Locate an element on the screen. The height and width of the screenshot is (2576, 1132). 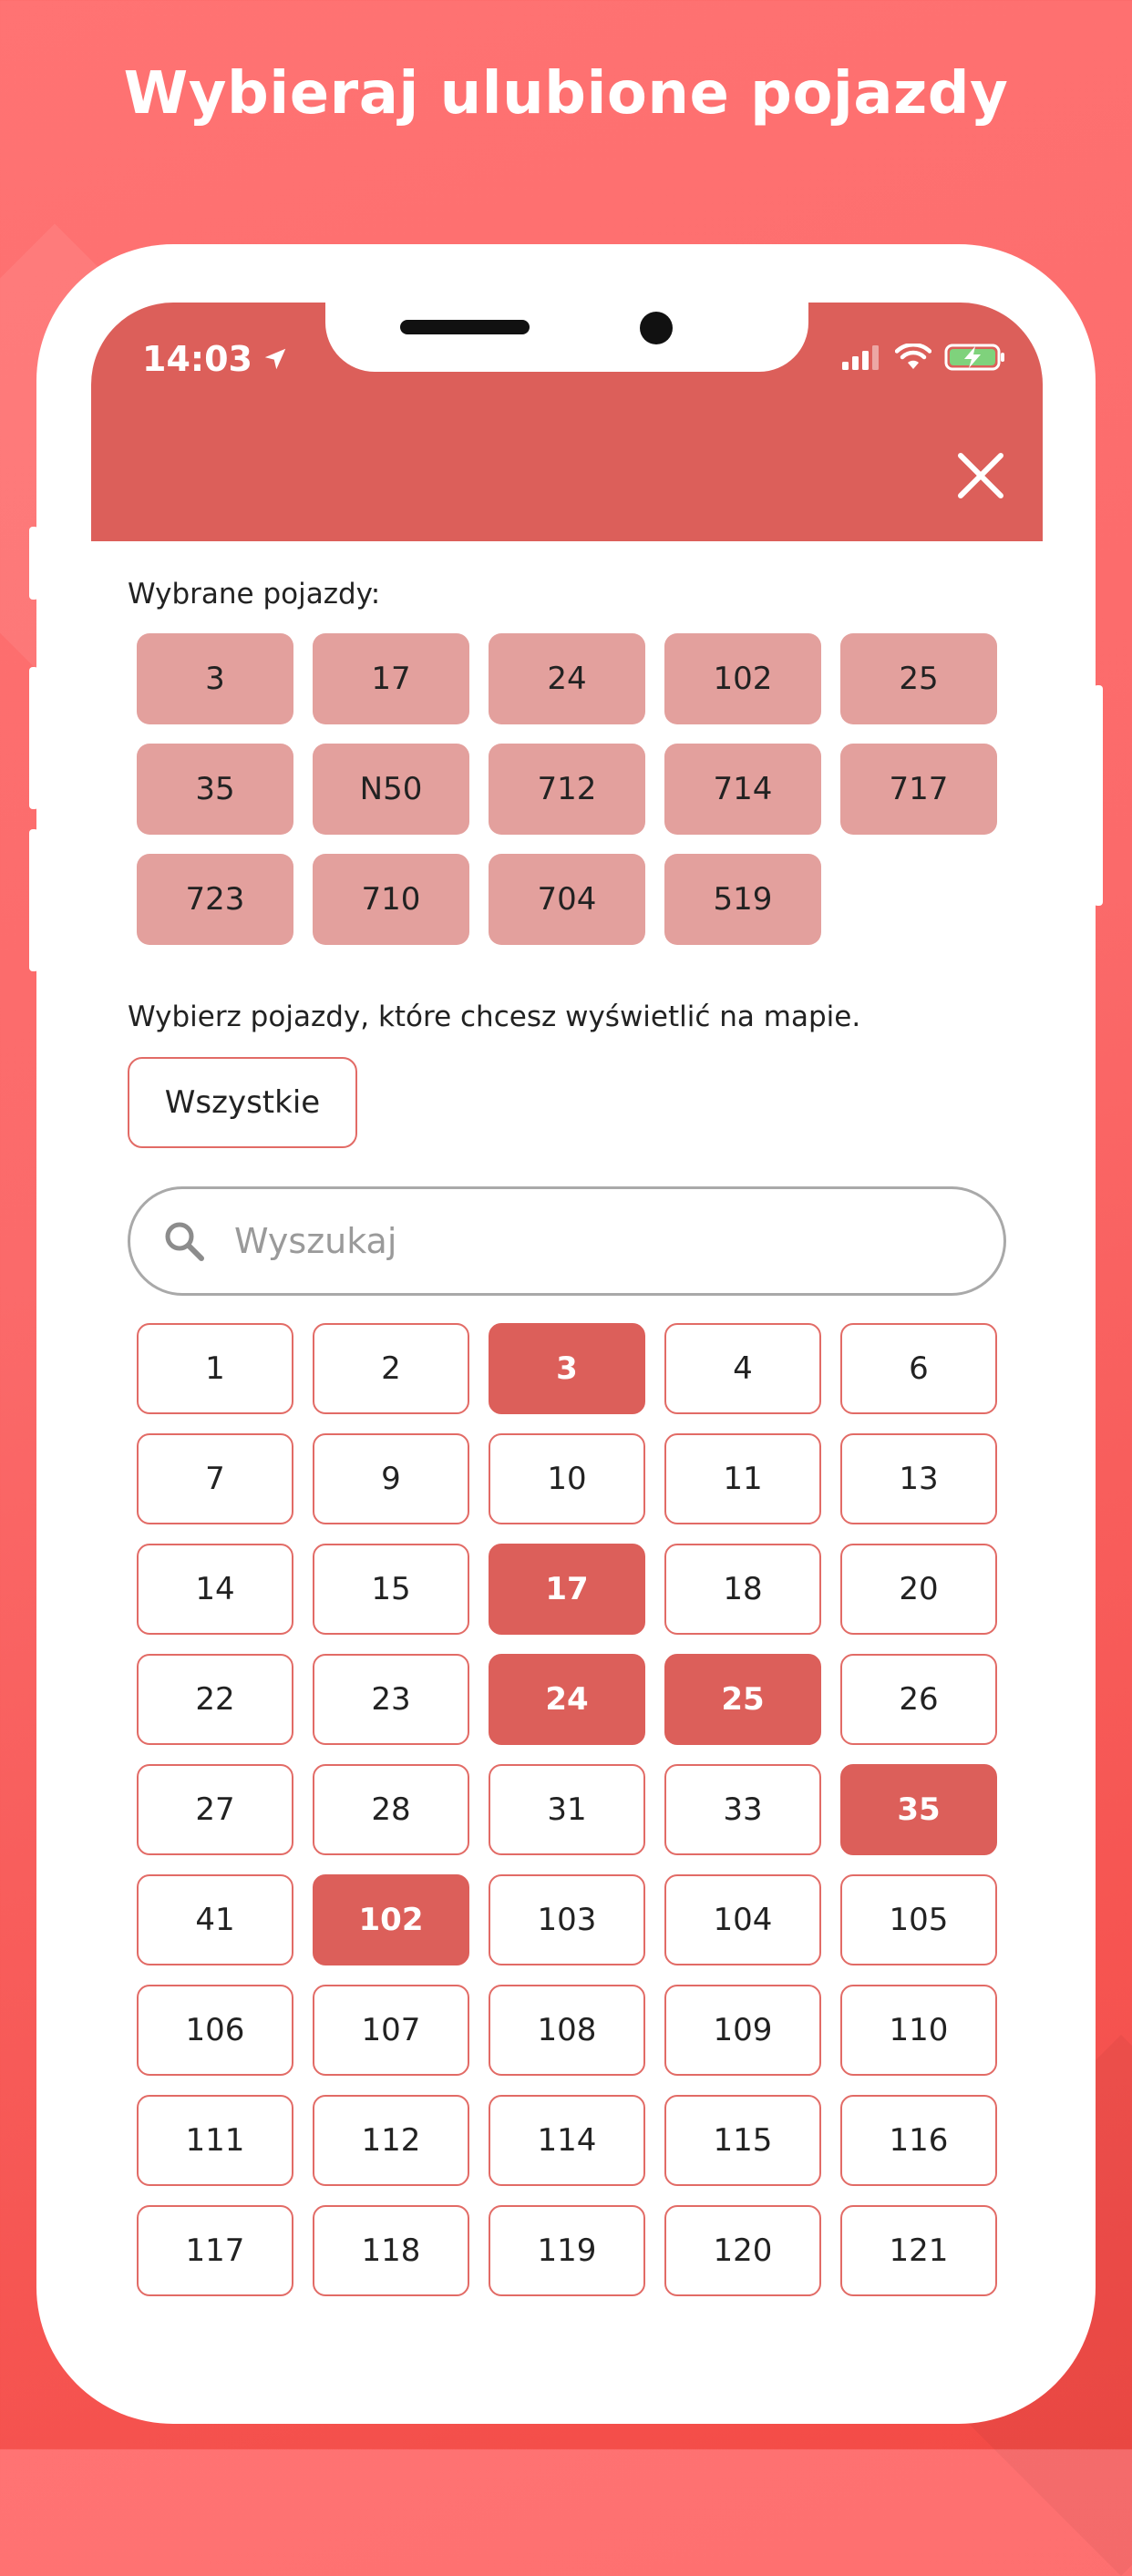
vehicle-chip: 24 is located at coordinates (567, 1700).